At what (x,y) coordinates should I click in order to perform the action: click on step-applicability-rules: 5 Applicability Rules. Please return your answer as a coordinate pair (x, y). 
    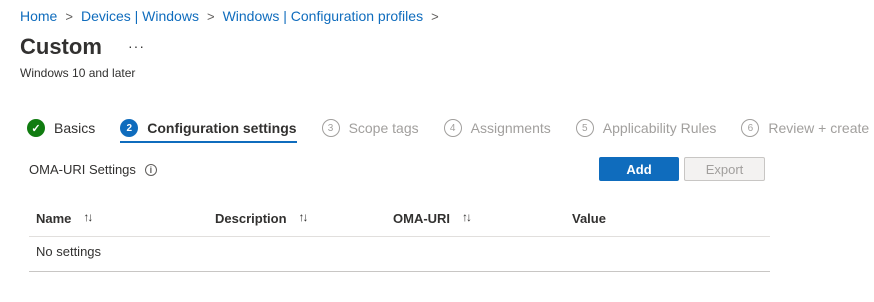
    Looking at the image, I should click on (646, 128).